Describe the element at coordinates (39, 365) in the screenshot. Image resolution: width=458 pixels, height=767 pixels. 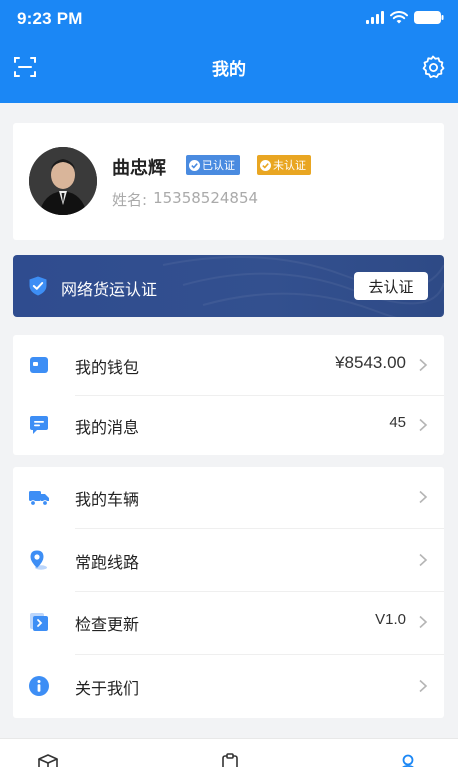
I see `wallet-icon` at that location.